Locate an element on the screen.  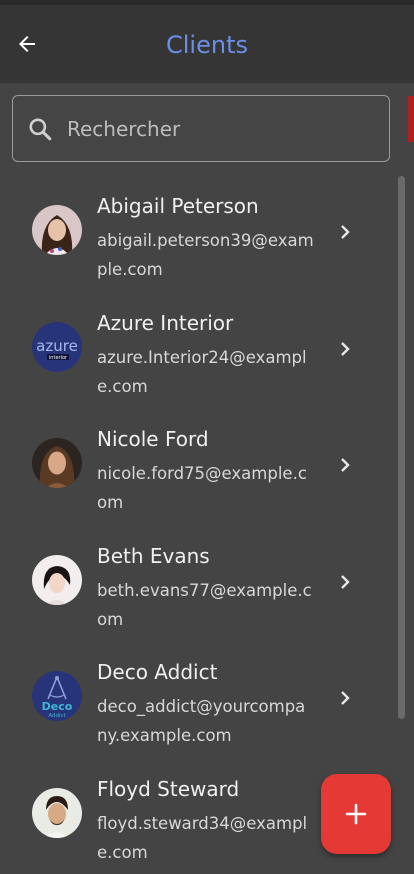
client-row: Nicole Ford nicole.ford75@example.com is located at coordinates (200, 467).